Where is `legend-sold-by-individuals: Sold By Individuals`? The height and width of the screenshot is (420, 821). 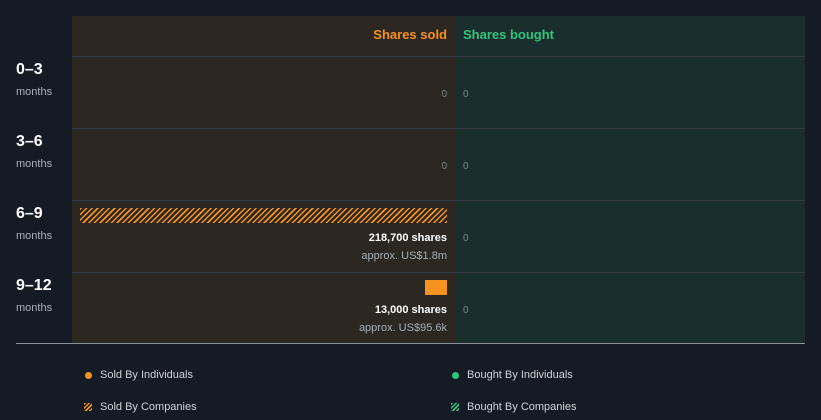
legend-sold-by-individuals: Sold By Individuals is located at coordinates (146, 375).